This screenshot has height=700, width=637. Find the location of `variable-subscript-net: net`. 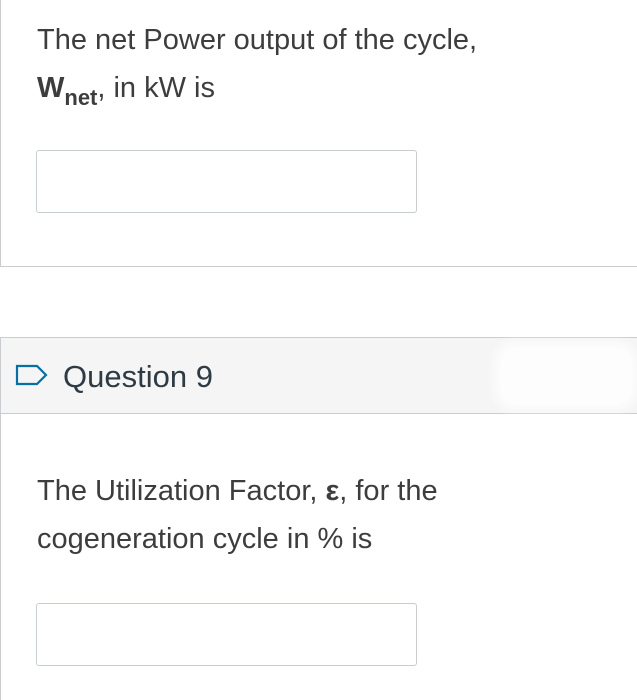

variable-subscript-net: net is located at coordinates (81, 97).